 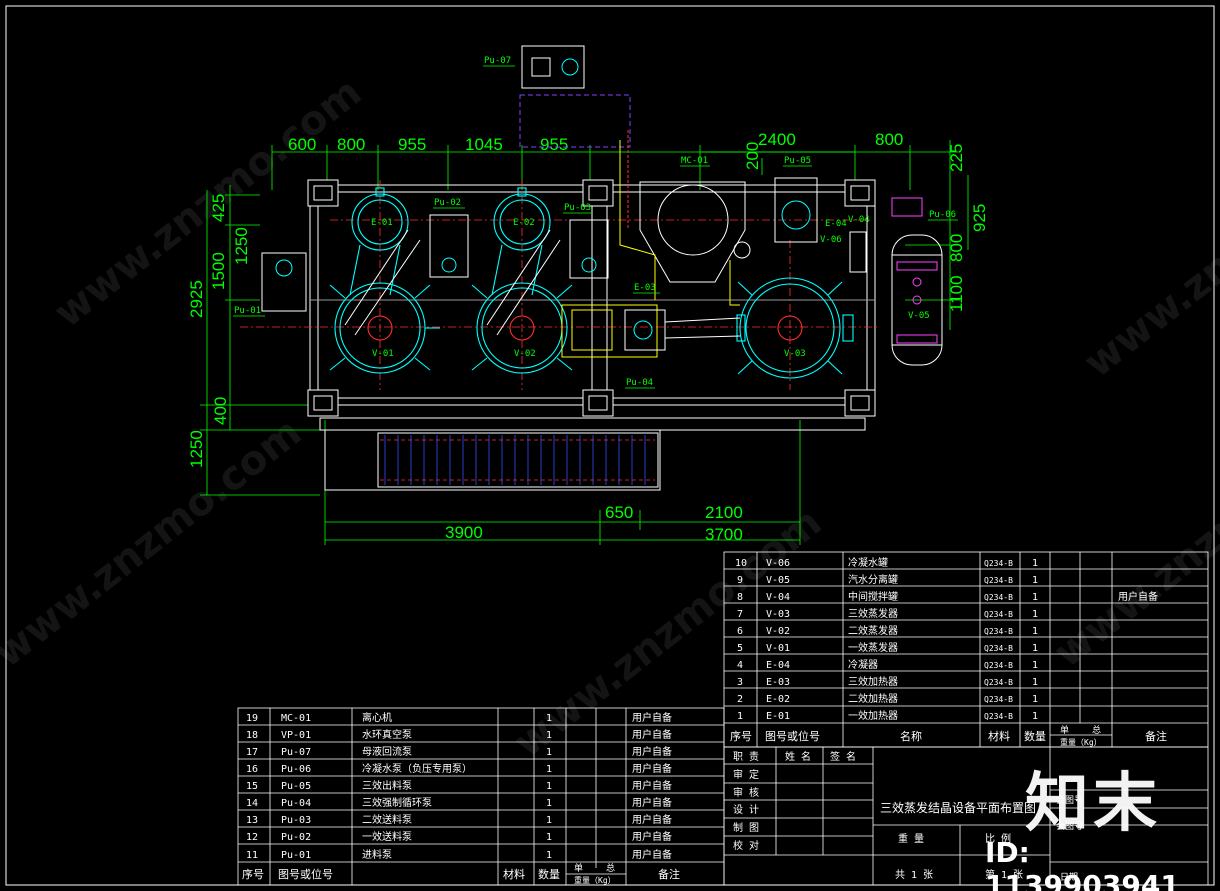 I want to click on dim-left-1500: 1500, so click(x=218, y=271).